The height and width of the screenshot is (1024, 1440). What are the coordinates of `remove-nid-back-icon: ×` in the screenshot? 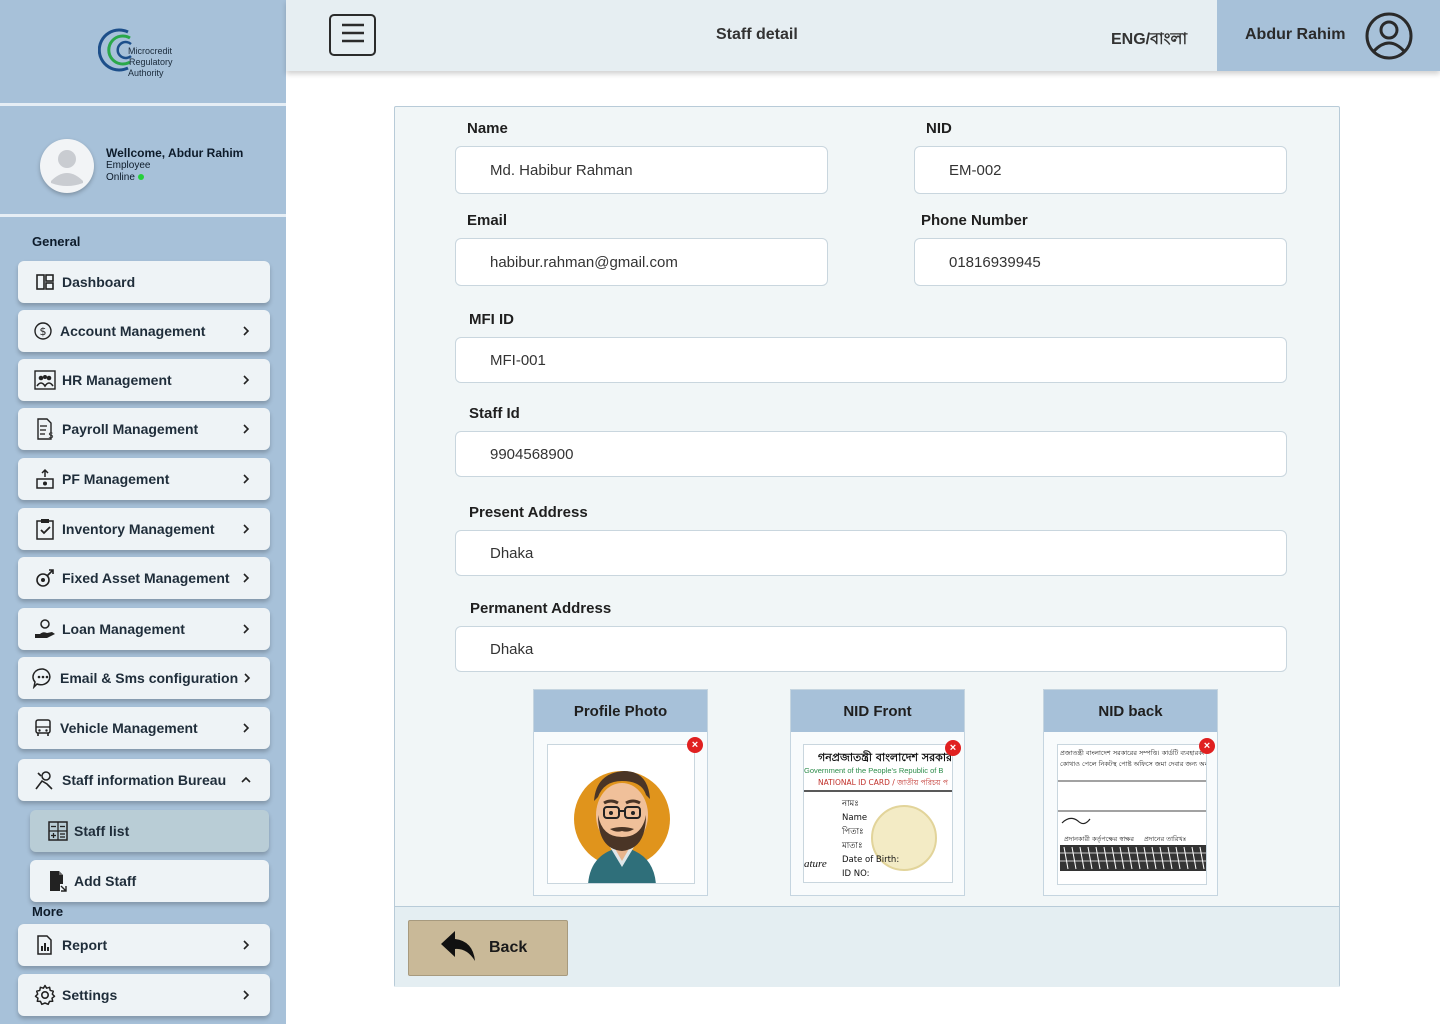 It's located at (1207, 746).